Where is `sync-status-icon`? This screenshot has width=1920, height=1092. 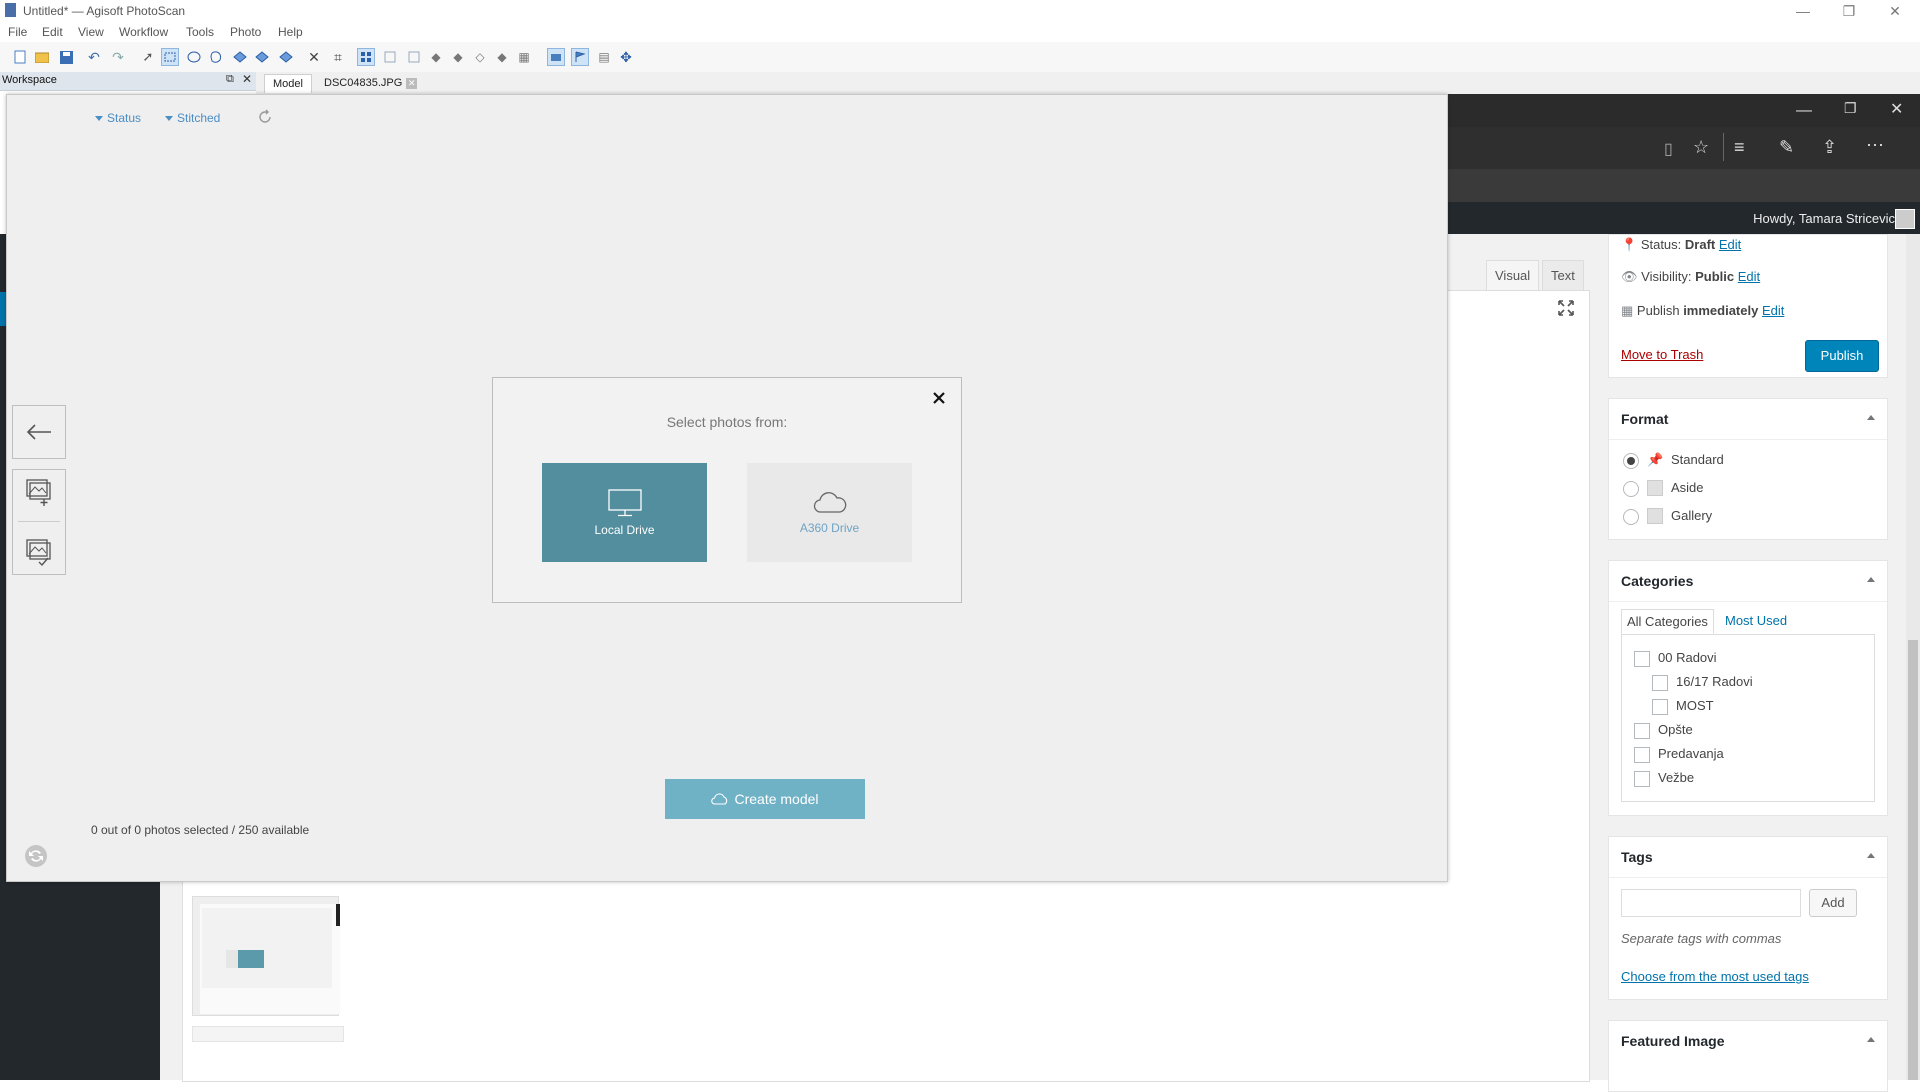 sync-status-icon is located at coordinates (36, 856).